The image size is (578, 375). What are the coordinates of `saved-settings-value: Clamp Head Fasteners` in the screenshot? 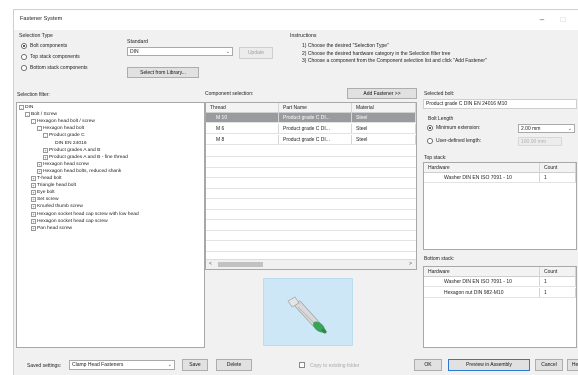 It's located at (98, 365).